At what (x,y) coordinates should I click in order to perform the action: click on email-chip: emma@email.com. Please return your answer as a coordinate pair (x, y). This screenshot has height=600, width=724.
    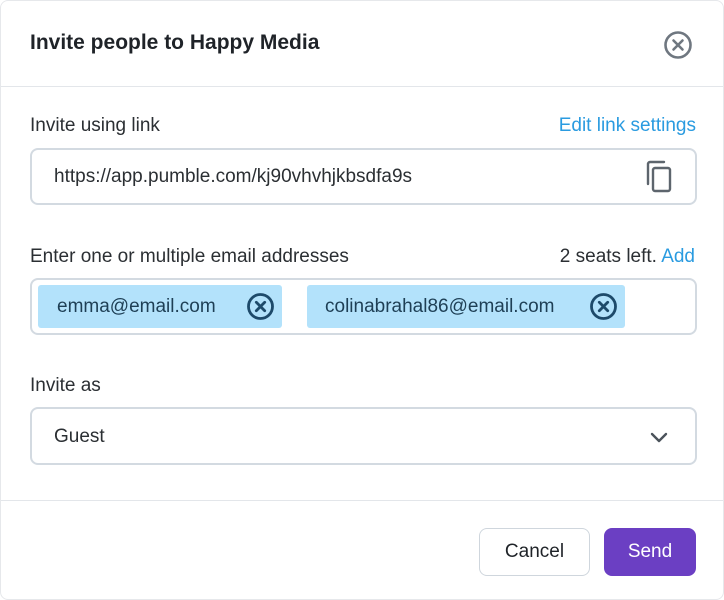
    Looking at the image, I should click on (160, 306).